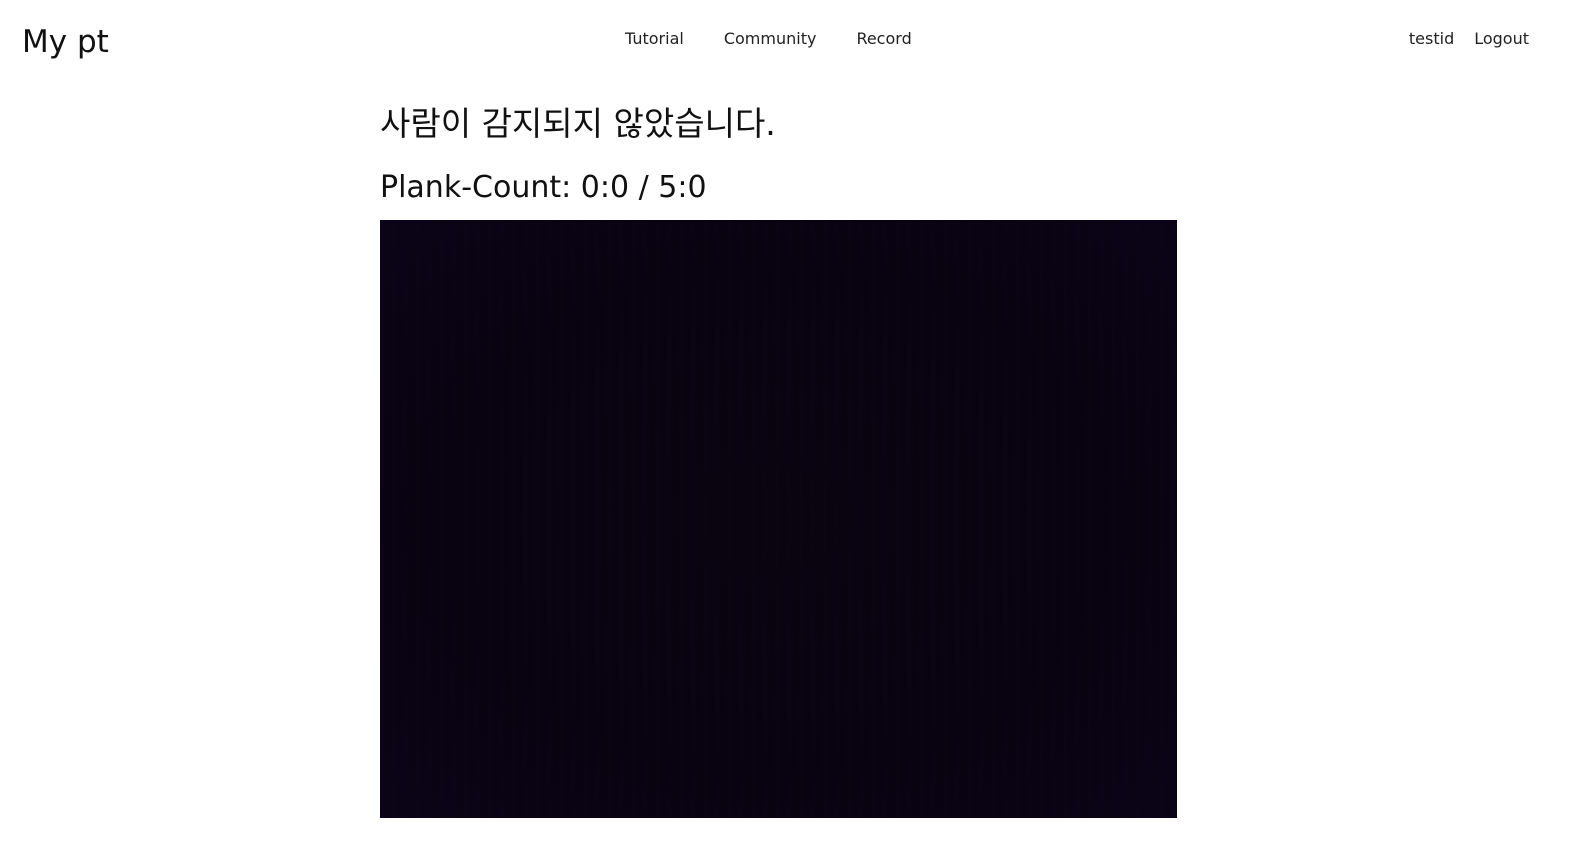  I want to click on brand-logo-link: My pt, so click(65, 42).